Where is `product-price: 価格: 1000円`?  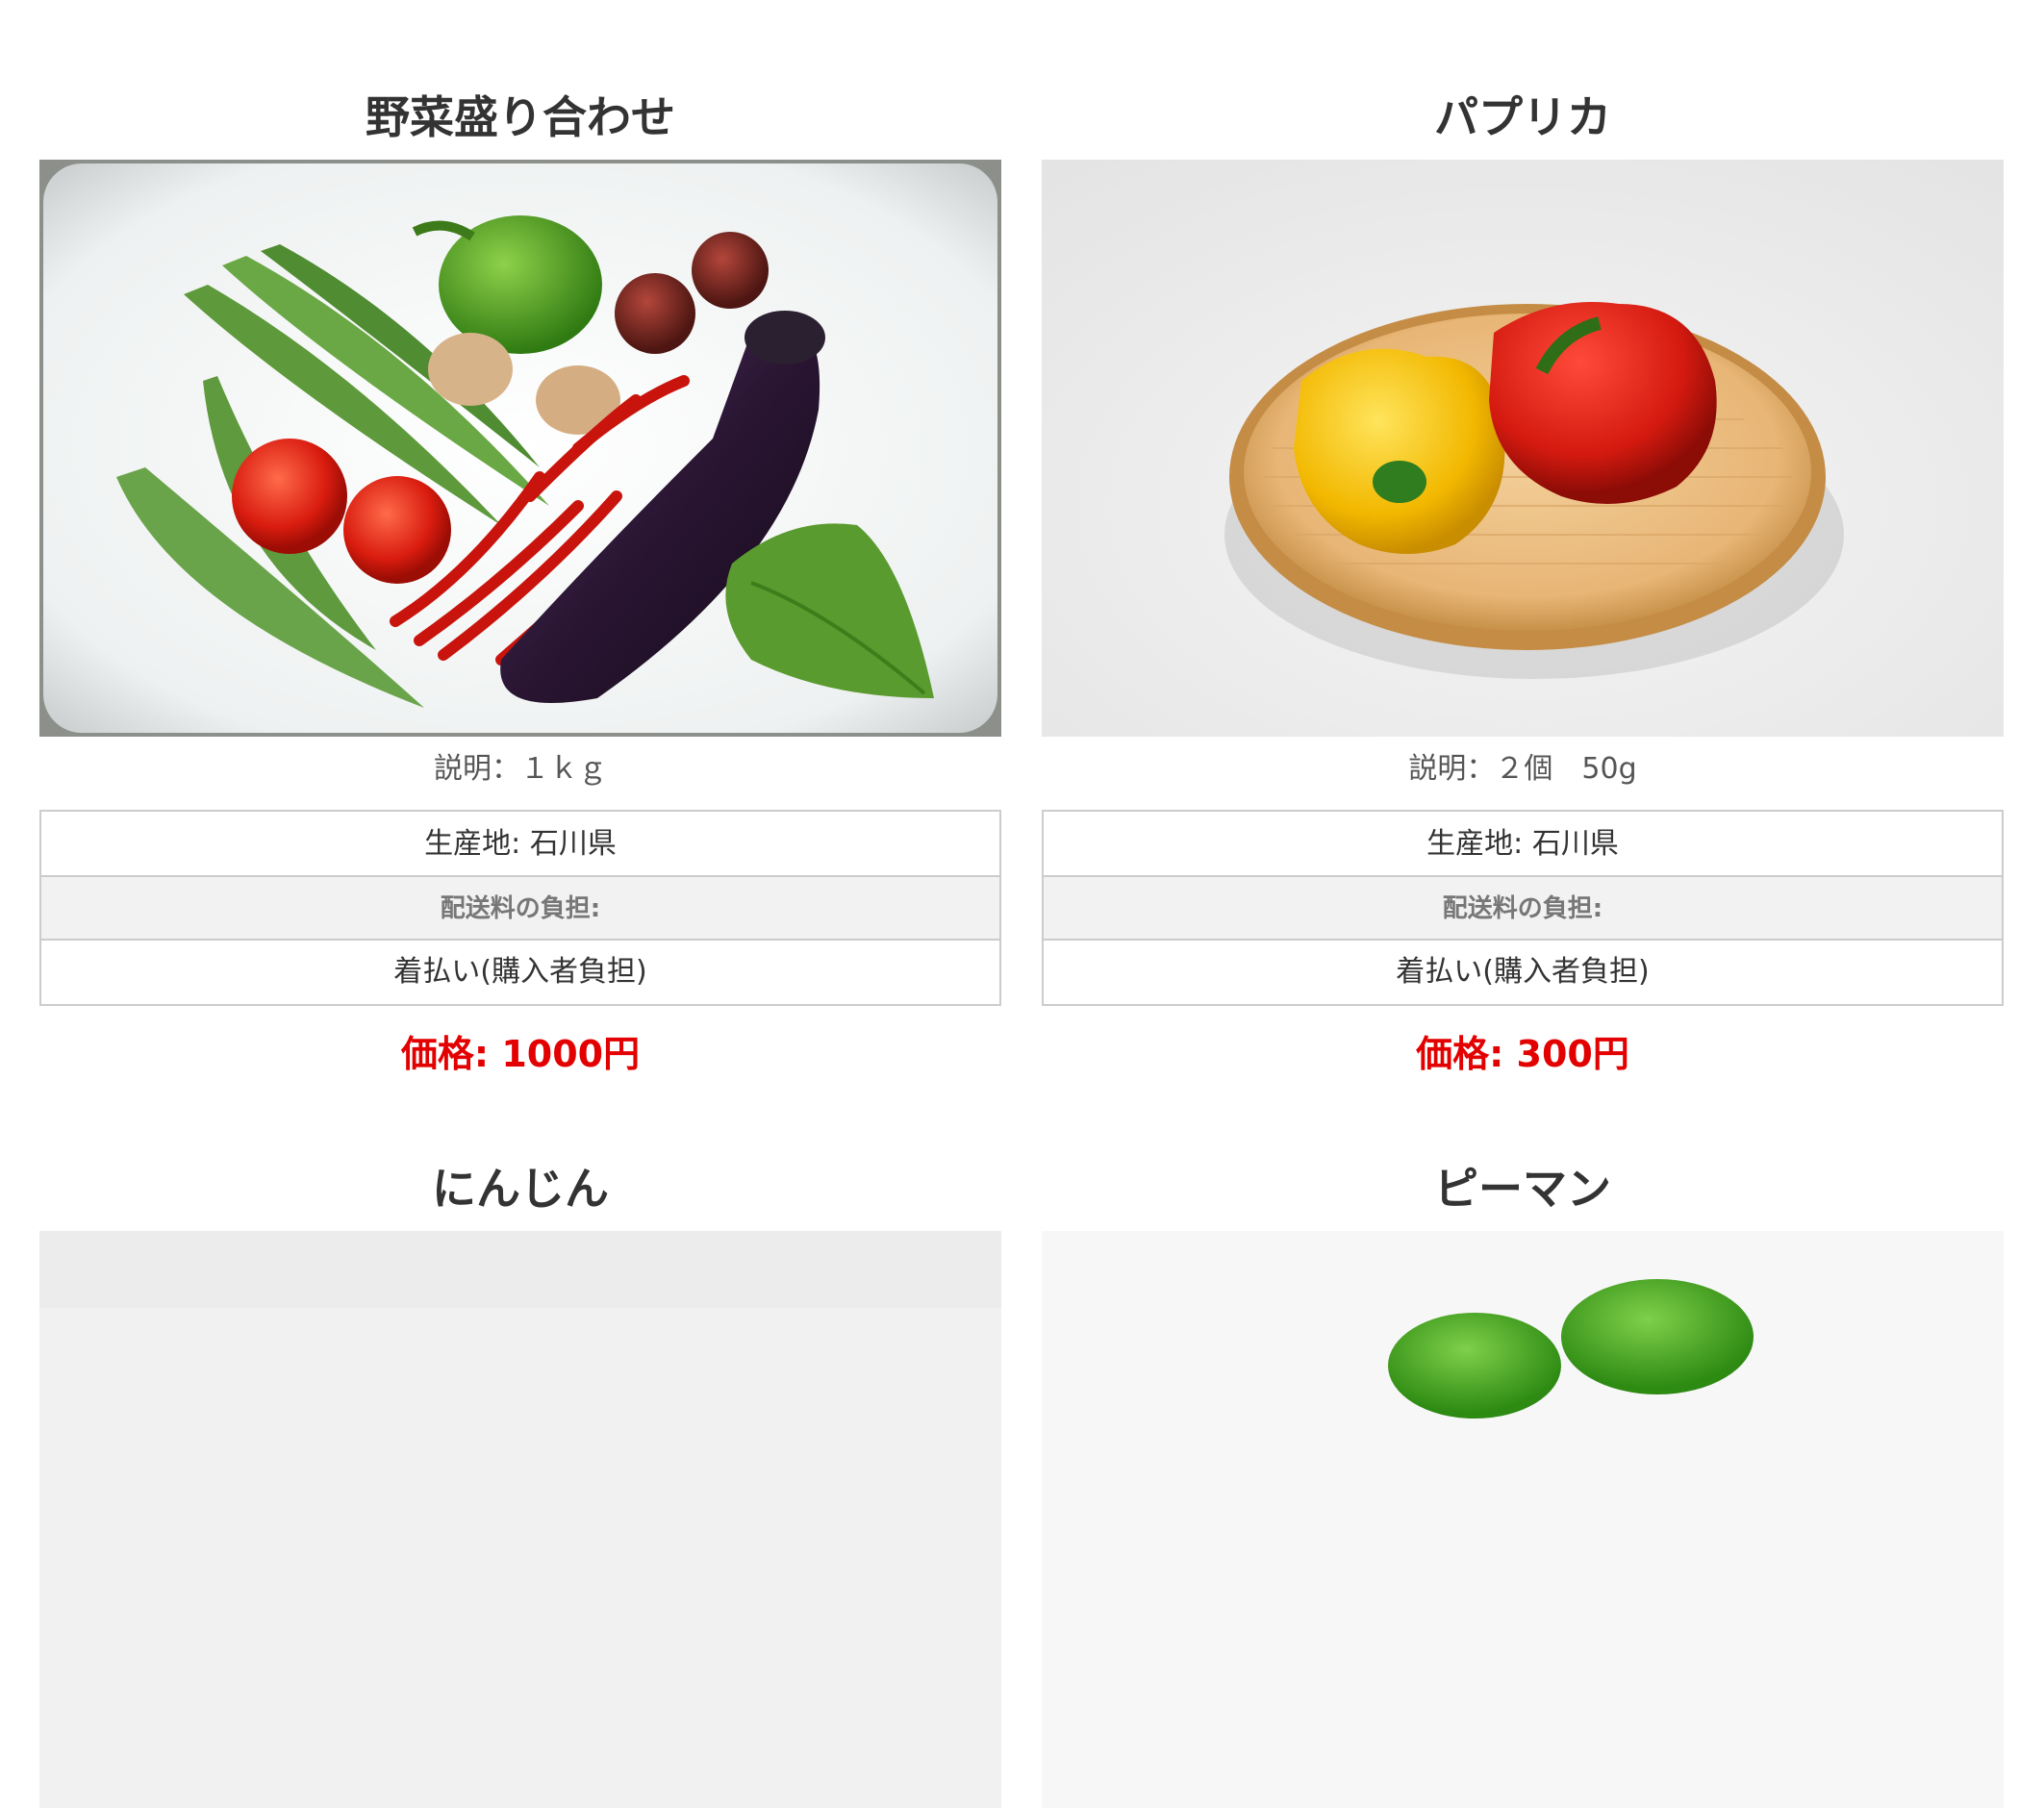 product-price: 価格: 1000円 is located at coordinates (520, 1054).